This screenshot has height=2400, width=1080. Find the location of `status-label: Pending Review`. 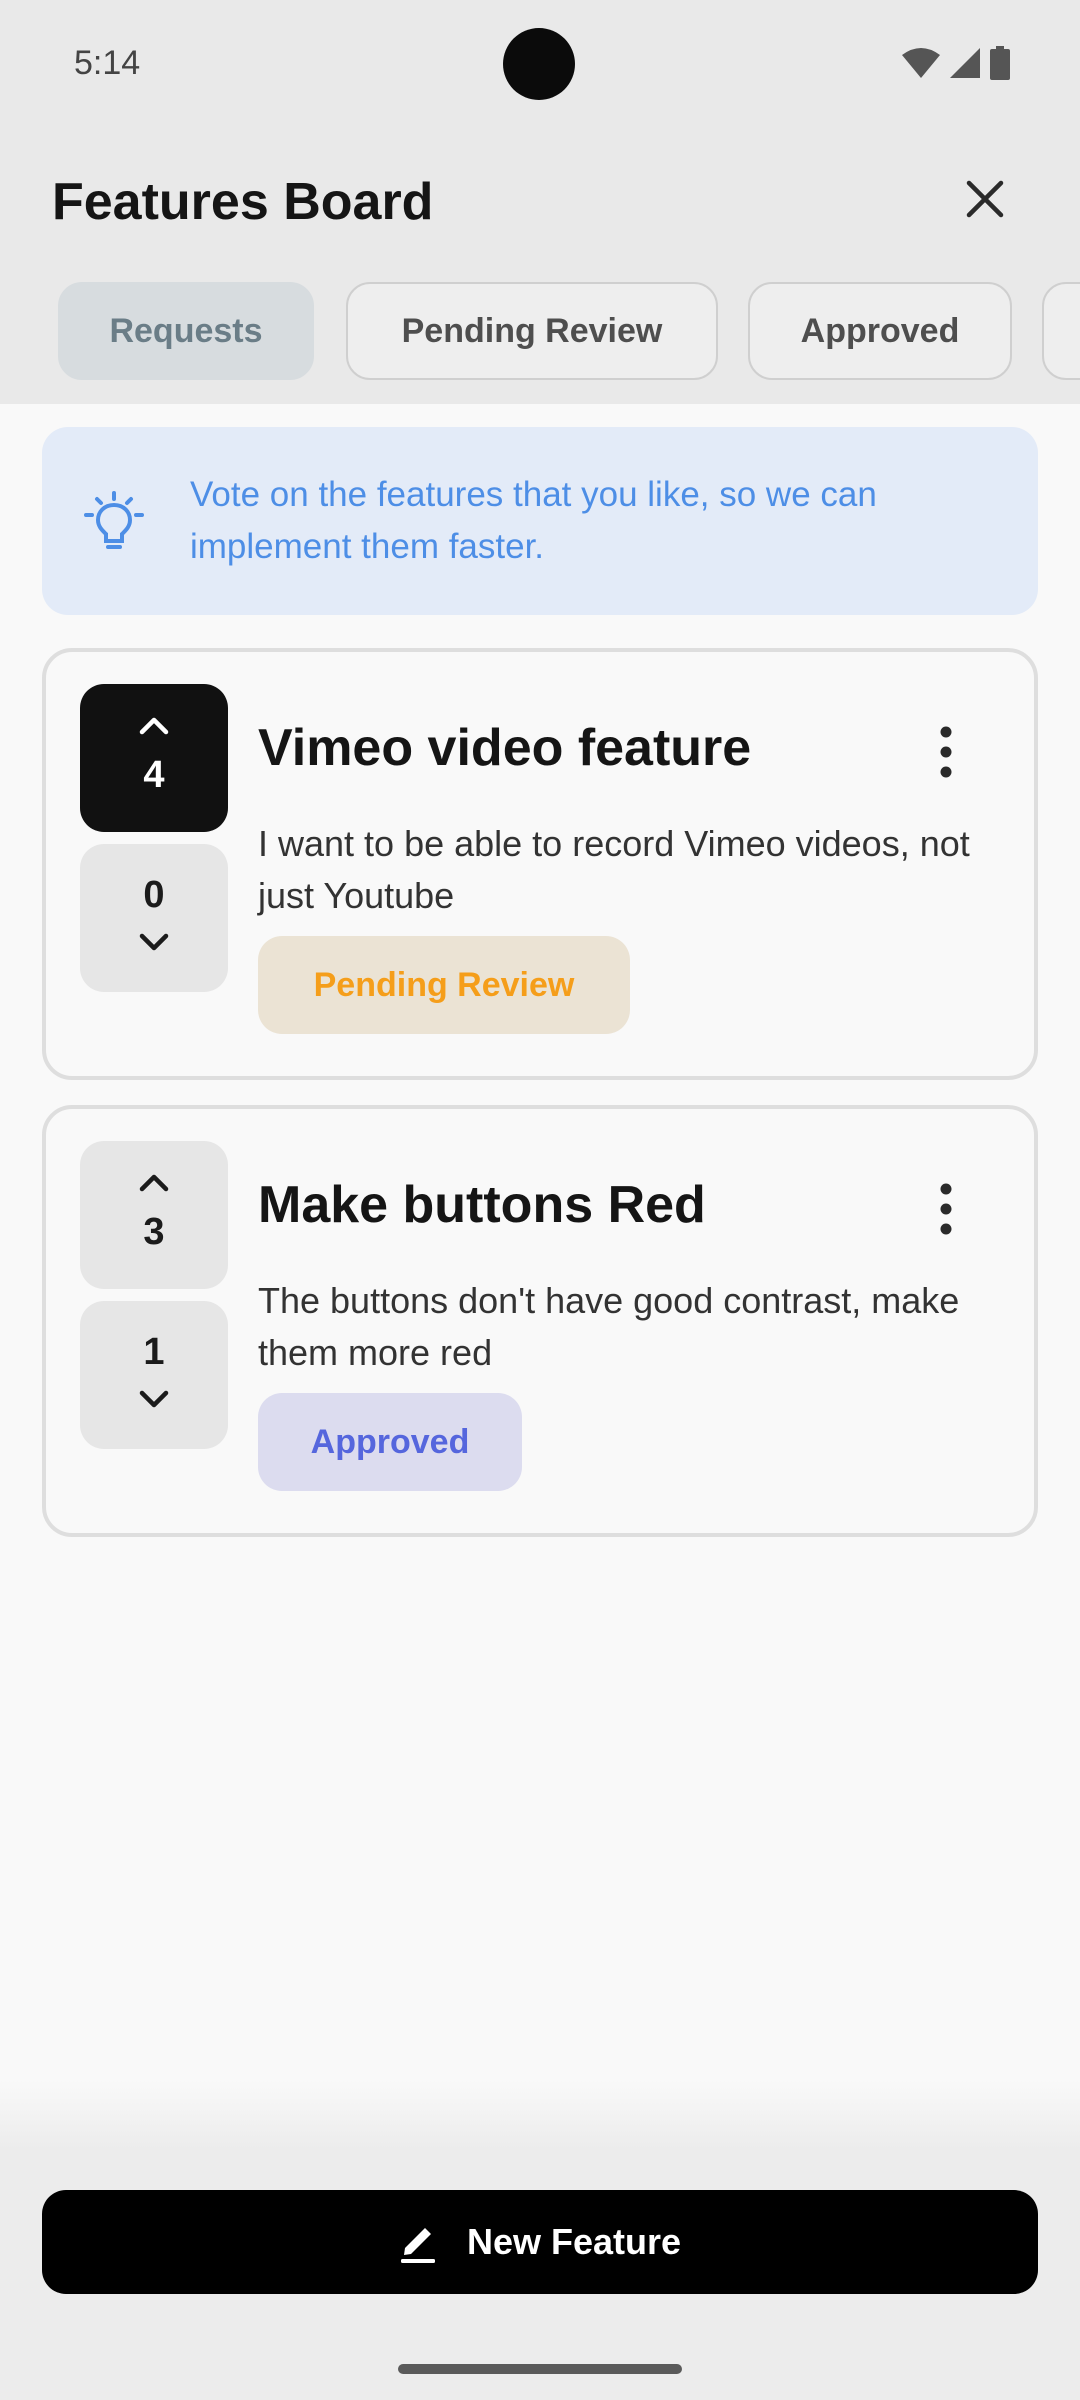

status-label: Pending Review is located at coordinates (444, 984).